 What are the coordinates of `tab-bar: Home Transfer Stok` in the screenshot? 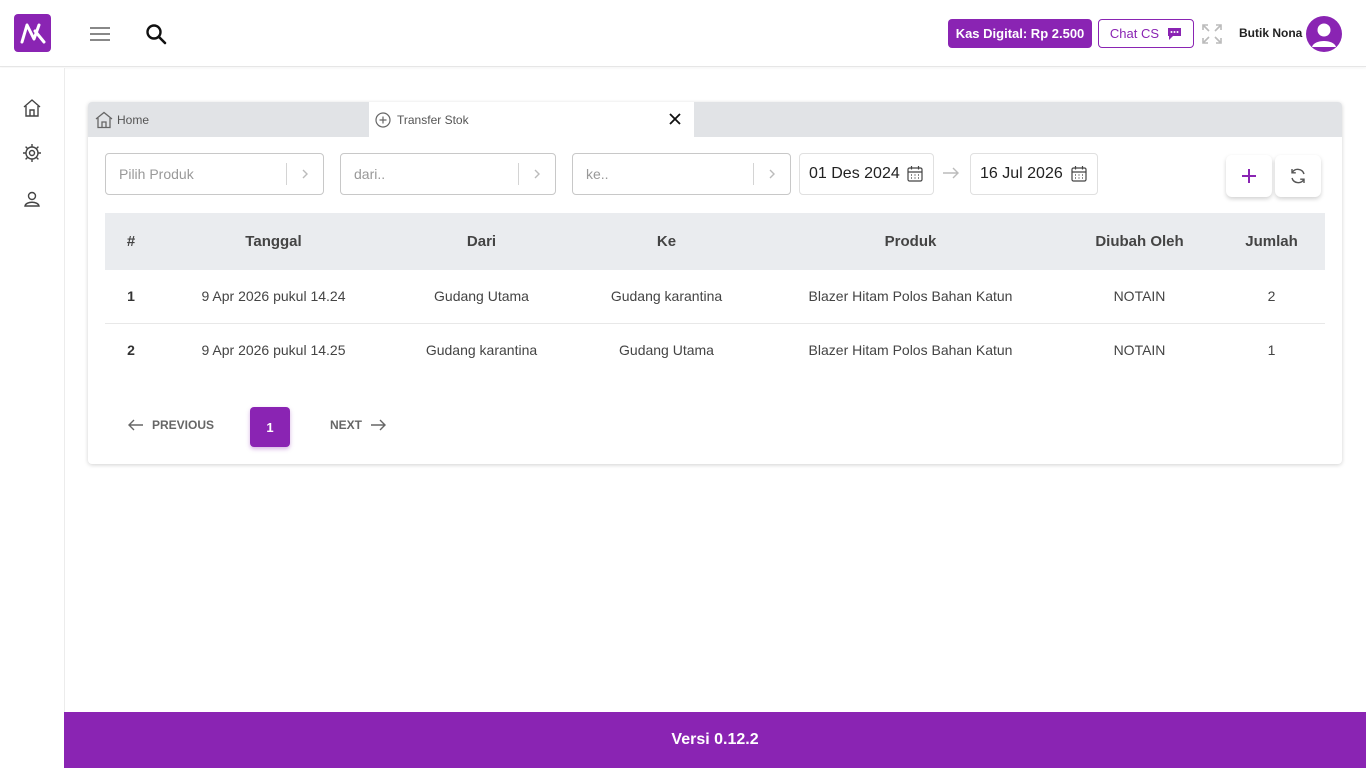 It's located at (715, 119).